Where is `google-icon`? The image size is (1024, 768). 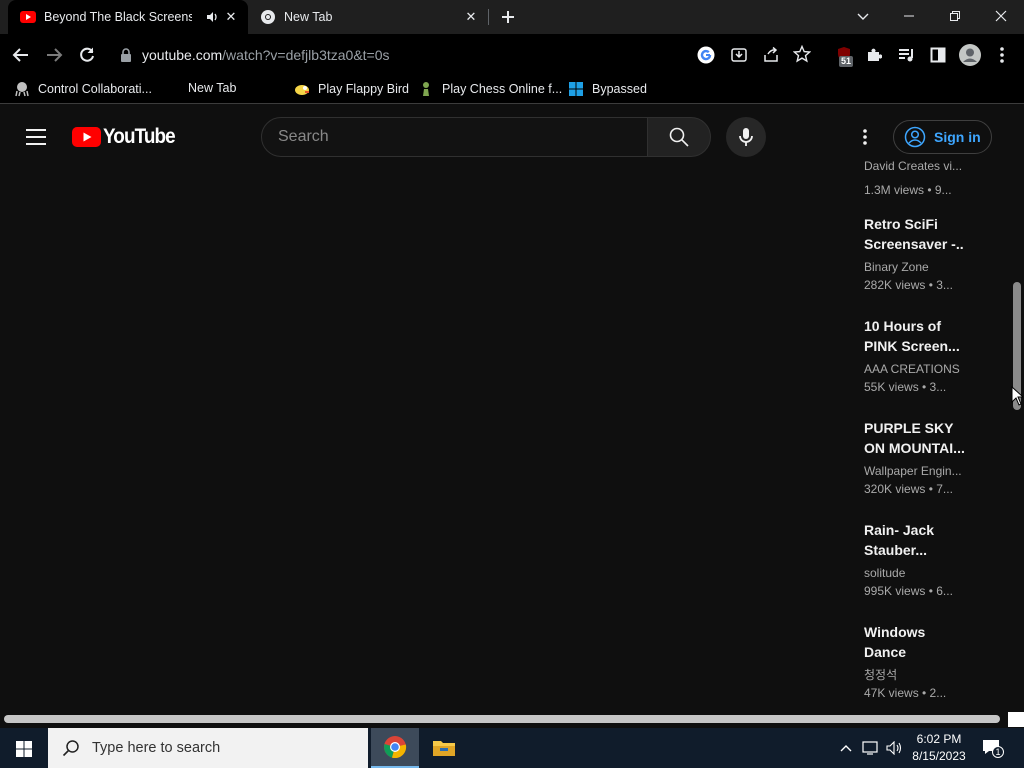 google-icon is located at coordinates (706, 55).